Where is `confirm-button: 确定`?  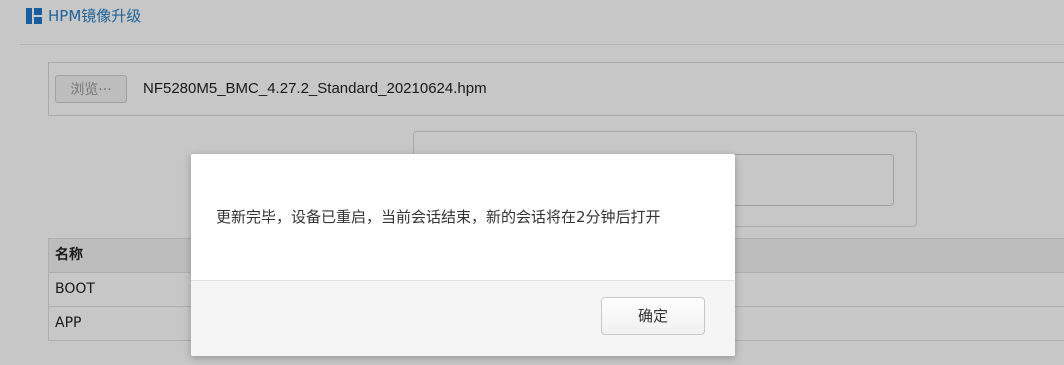
confirm-button: 确定 is located at coordinates (653, 316).